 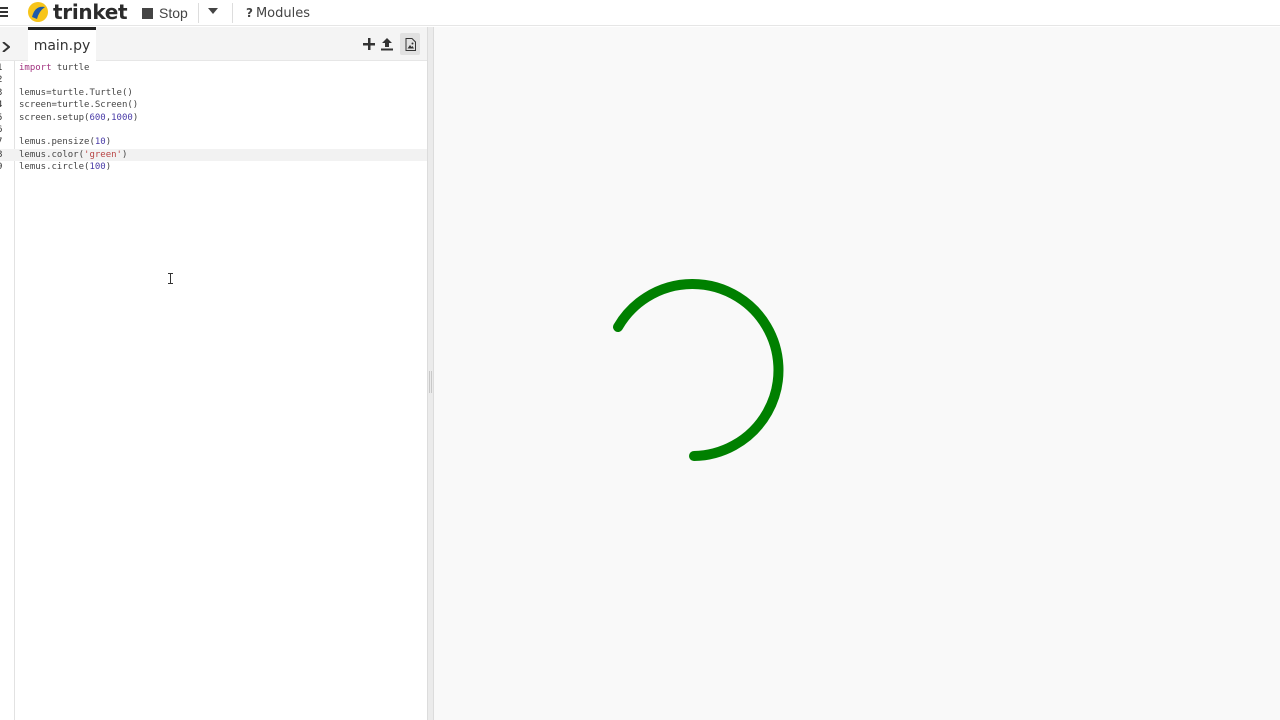 I want to click on line-number: 9, so click(x=3, y=167).